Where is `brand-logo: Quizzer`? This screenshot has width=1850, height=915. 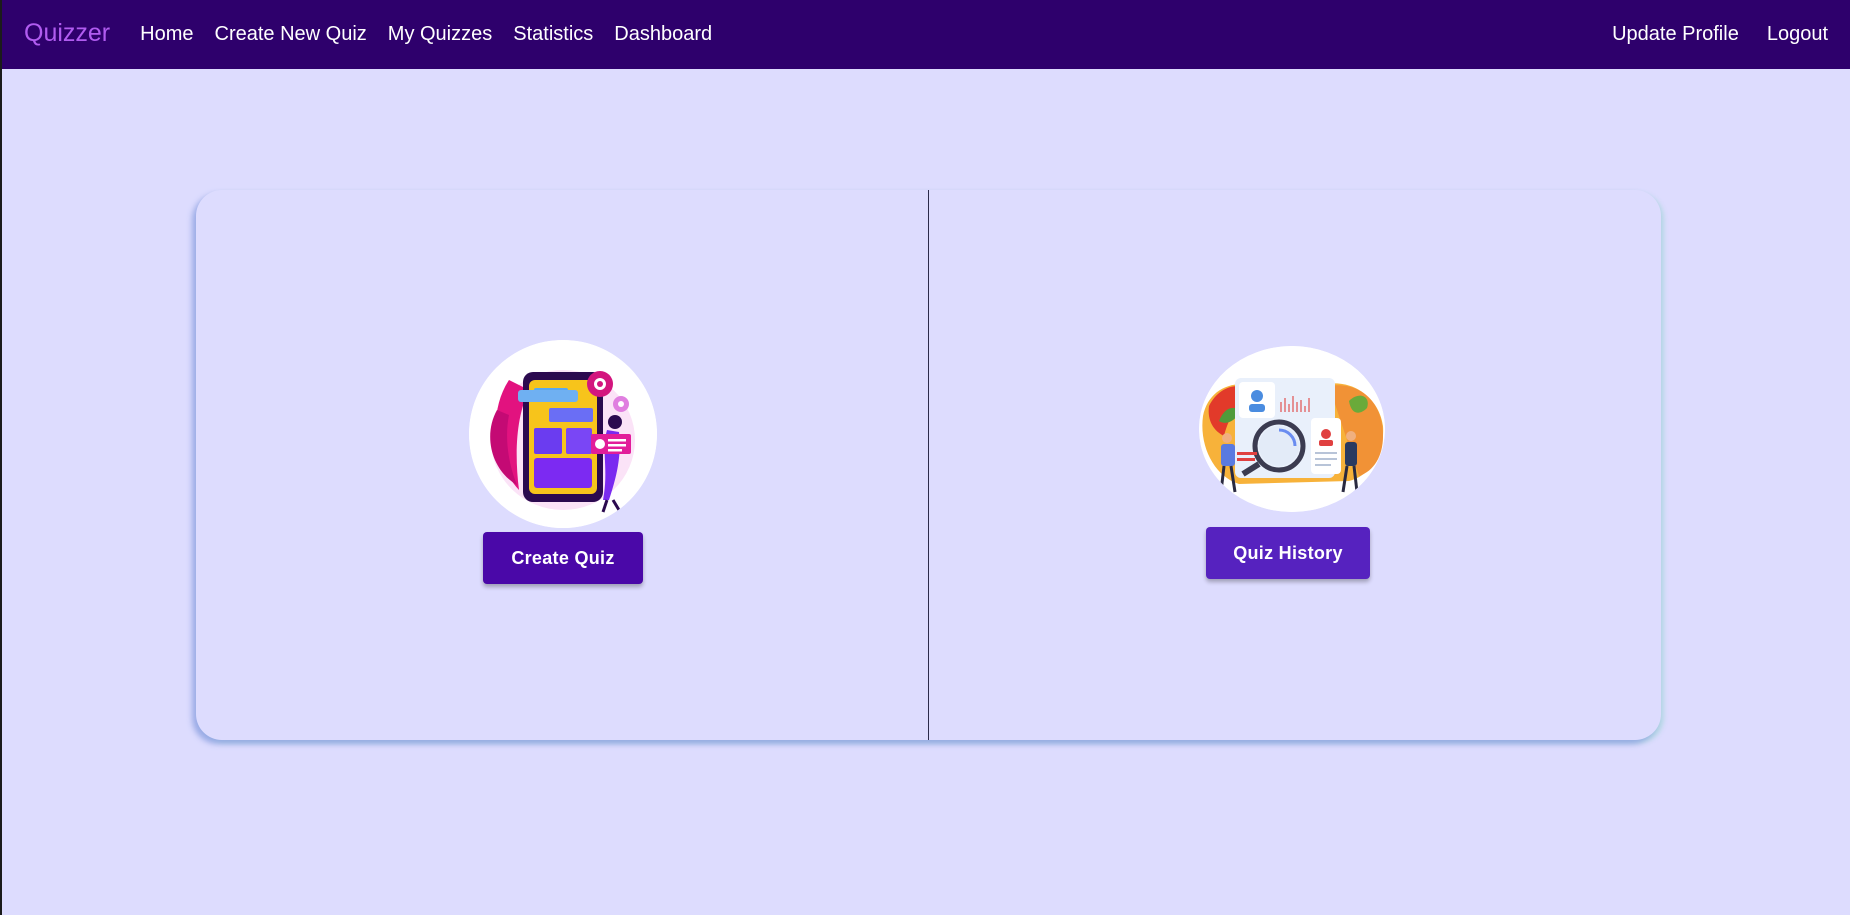
brand-logo: Quizzer is located at coordinates (67, 33).